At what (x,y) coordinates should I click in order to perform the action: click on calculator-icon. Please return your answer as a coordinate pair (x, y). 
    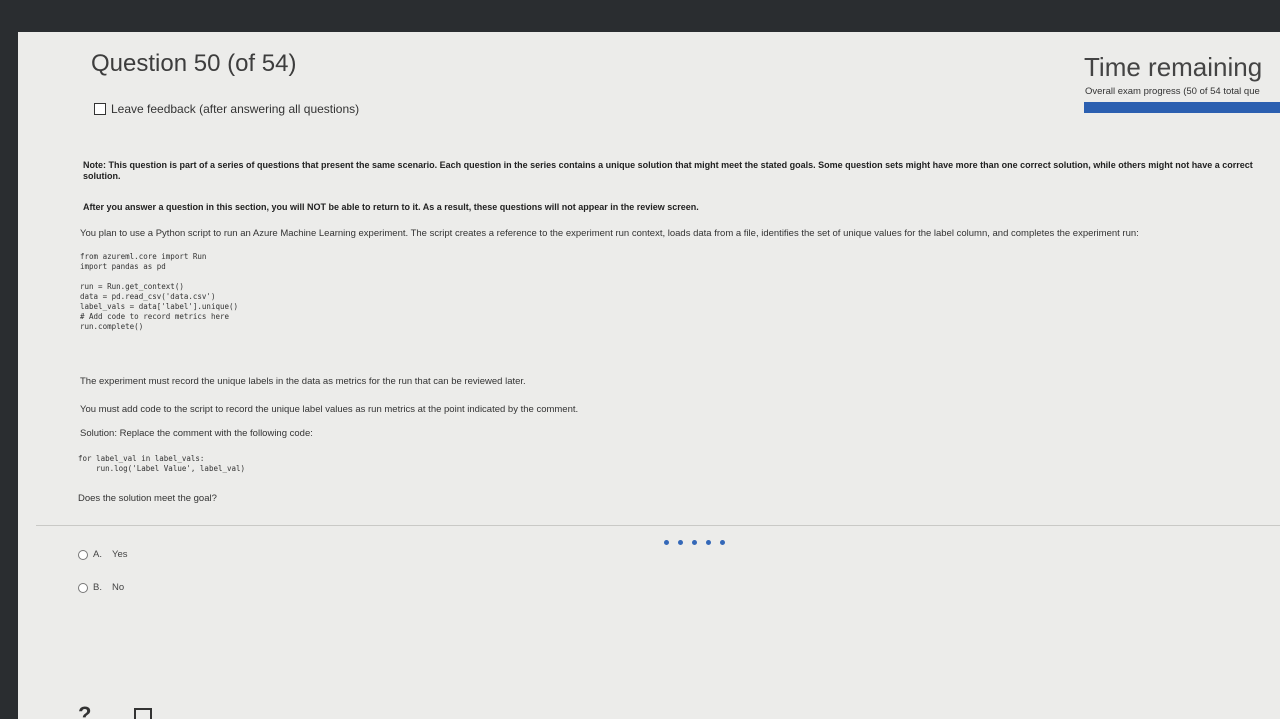
    Looking at the image, I should click on (143, 713).